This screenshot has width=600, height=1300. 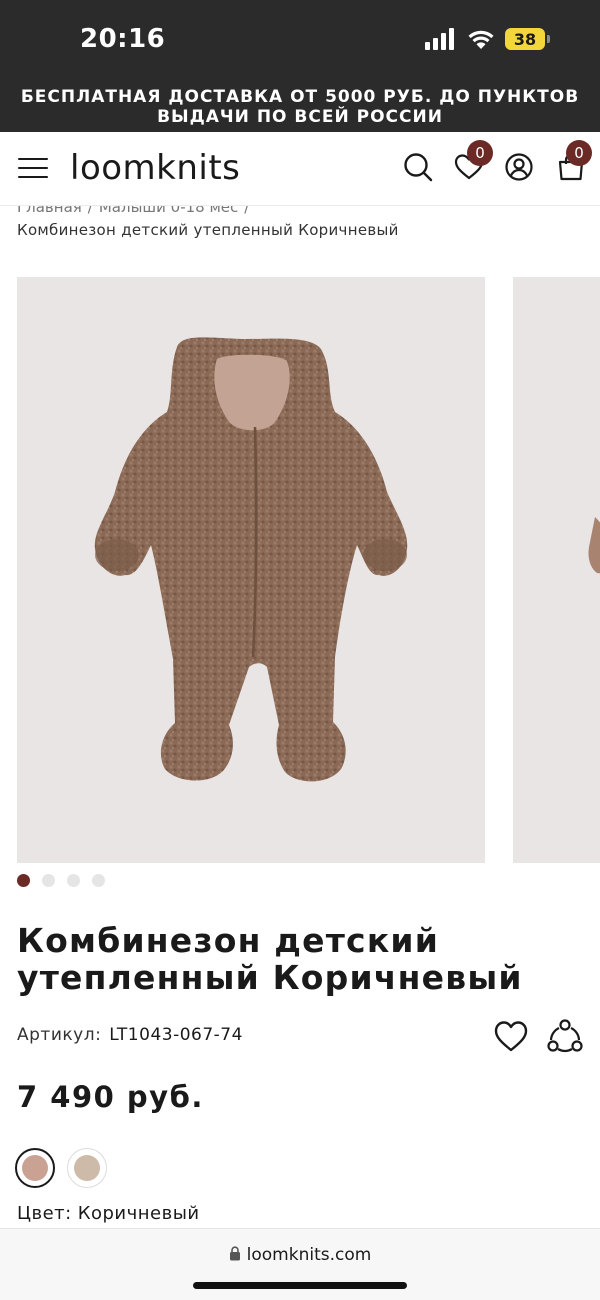 I want to click on color-label: Цвет:, so click(x=44, y=1213).